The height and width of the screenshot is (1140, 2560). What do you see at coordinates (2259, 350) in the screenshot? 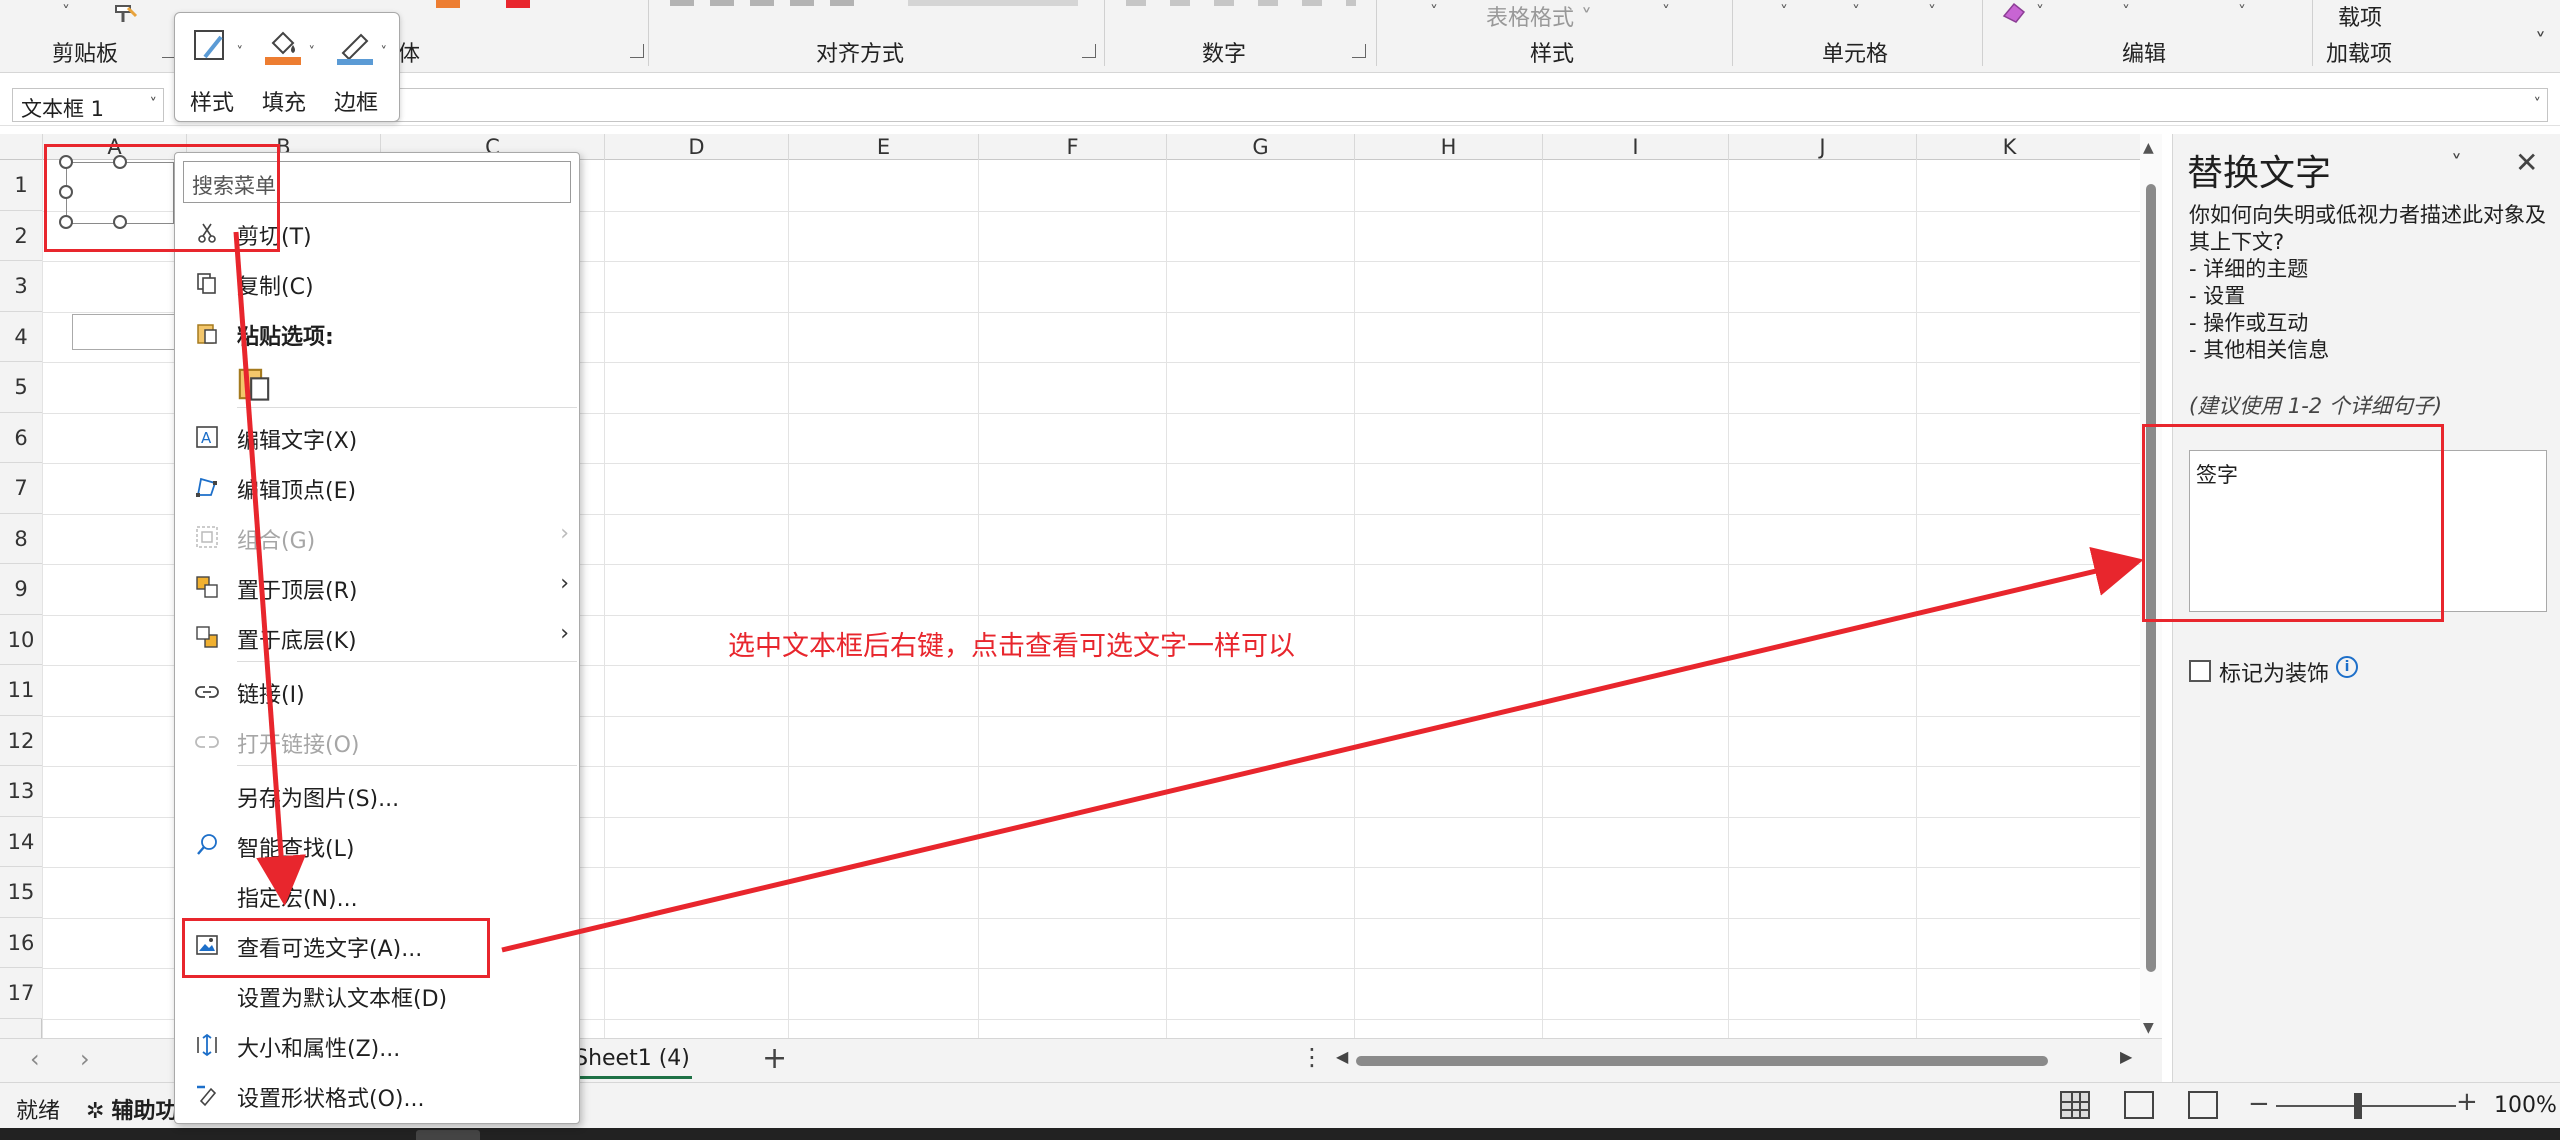
I see `description-line: - 其他相关信息` at bounding box center [2259, 350].